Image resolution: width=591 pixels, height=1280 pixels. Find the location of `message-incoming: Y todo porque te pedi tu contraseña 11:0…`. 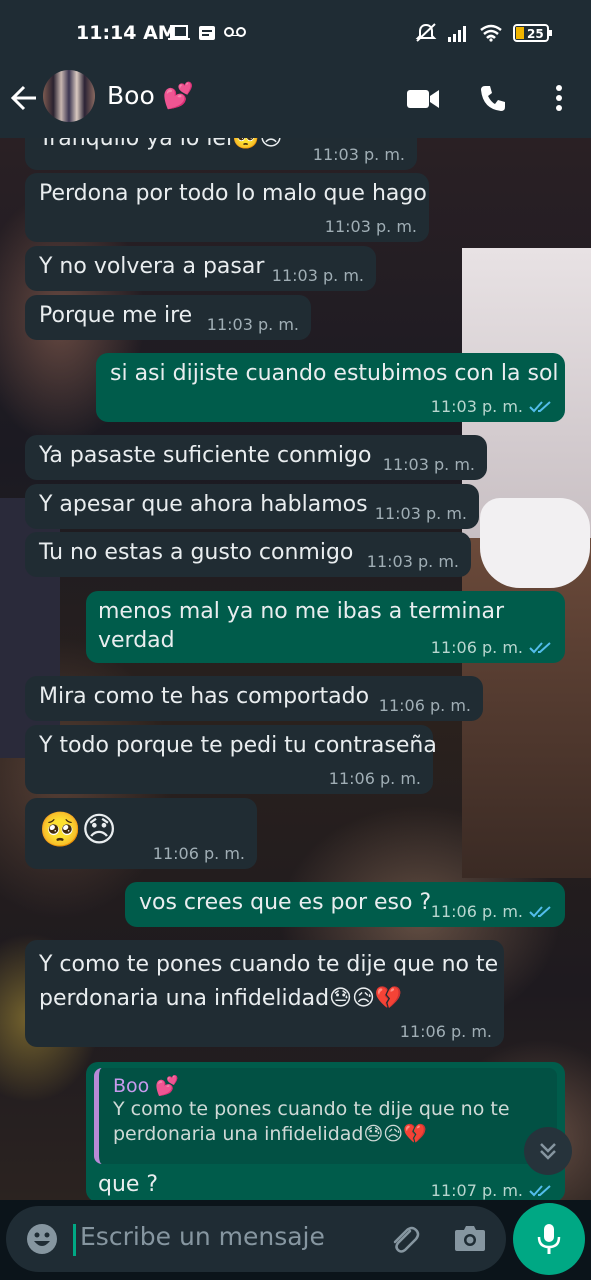

message-incoming: Y todo porque te pedi tu contraseña 11:0… is located at coordinates (231, 759).